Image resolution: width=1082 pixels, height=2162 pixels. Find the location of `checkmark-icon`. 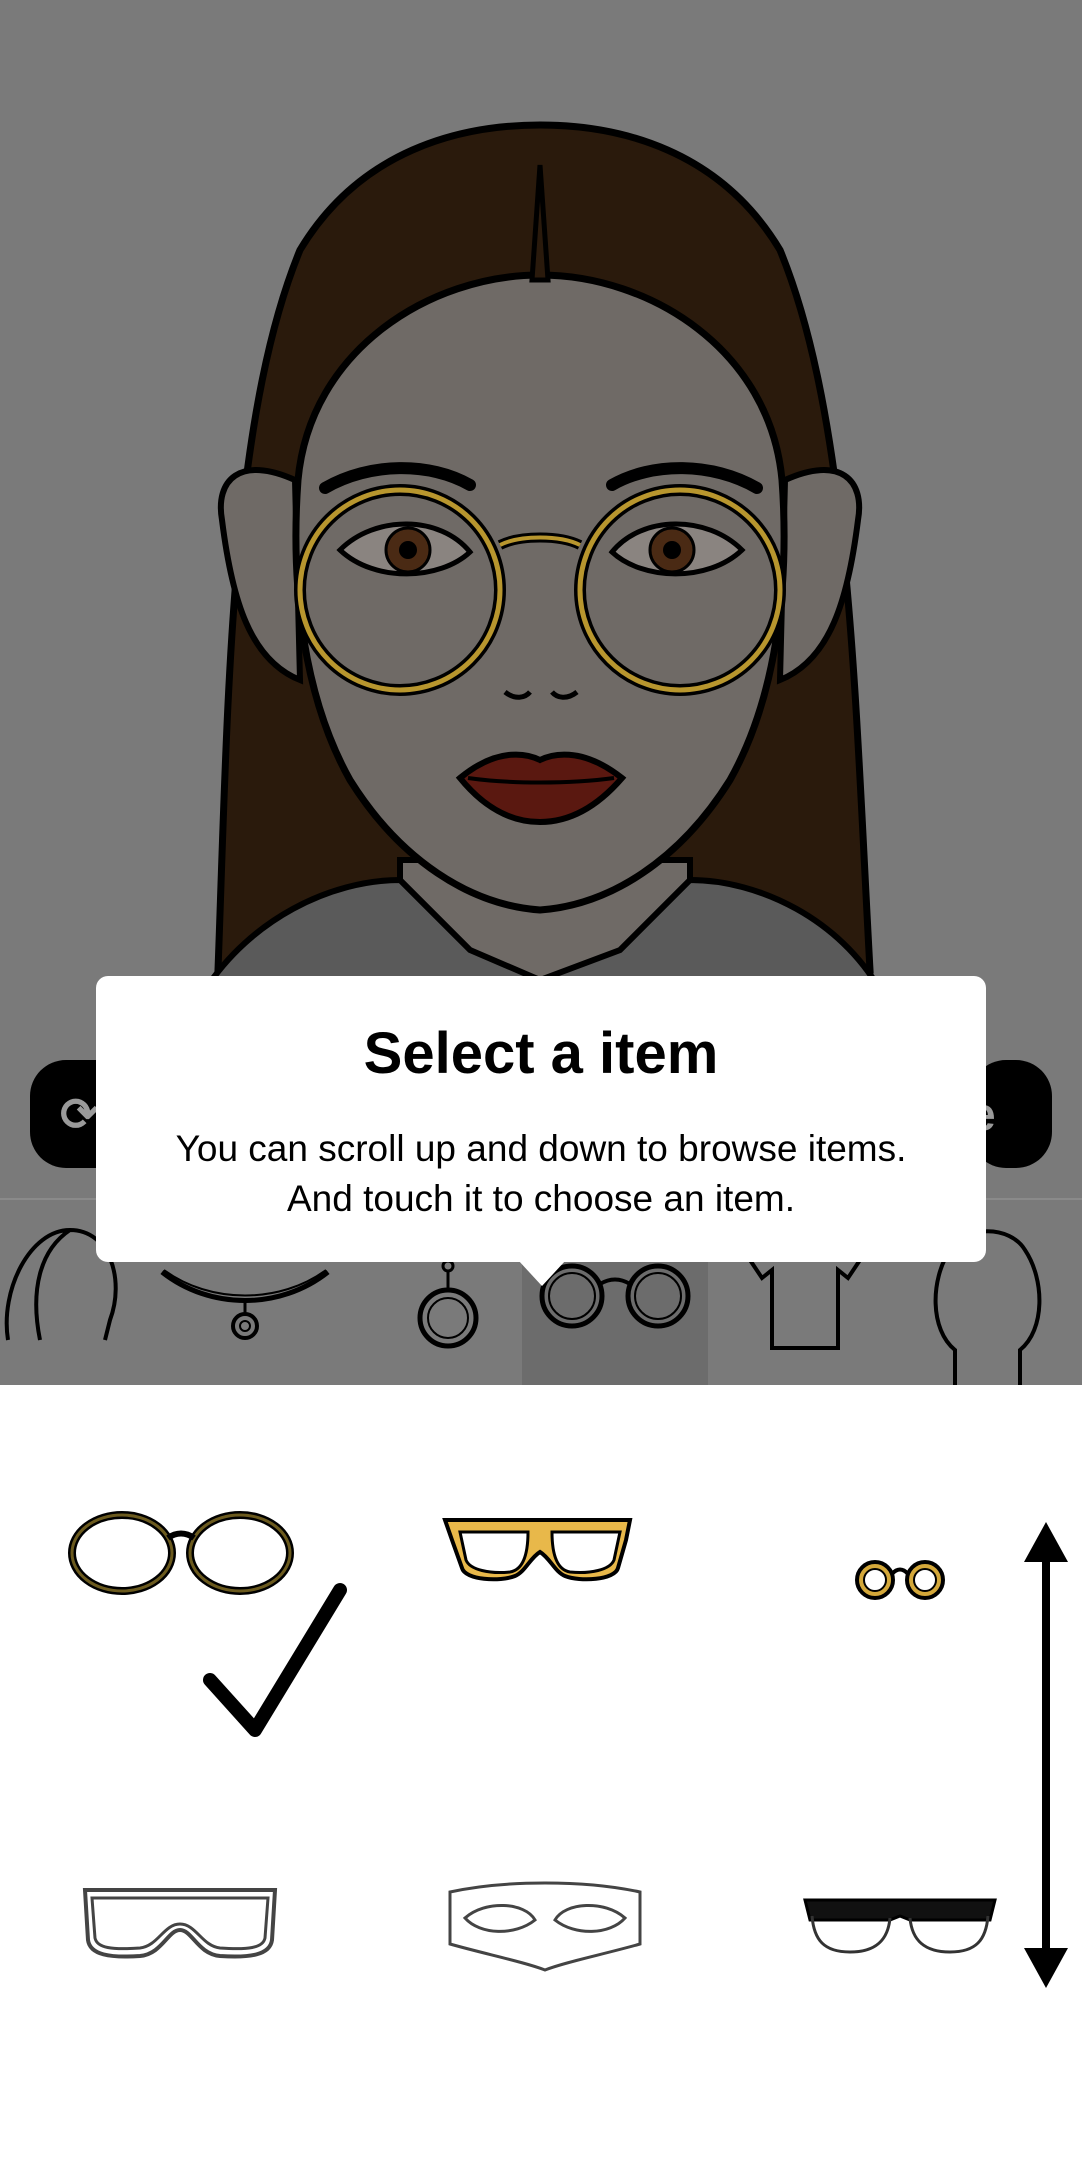

checkmark-icon is located at coordinates (275, 1660).